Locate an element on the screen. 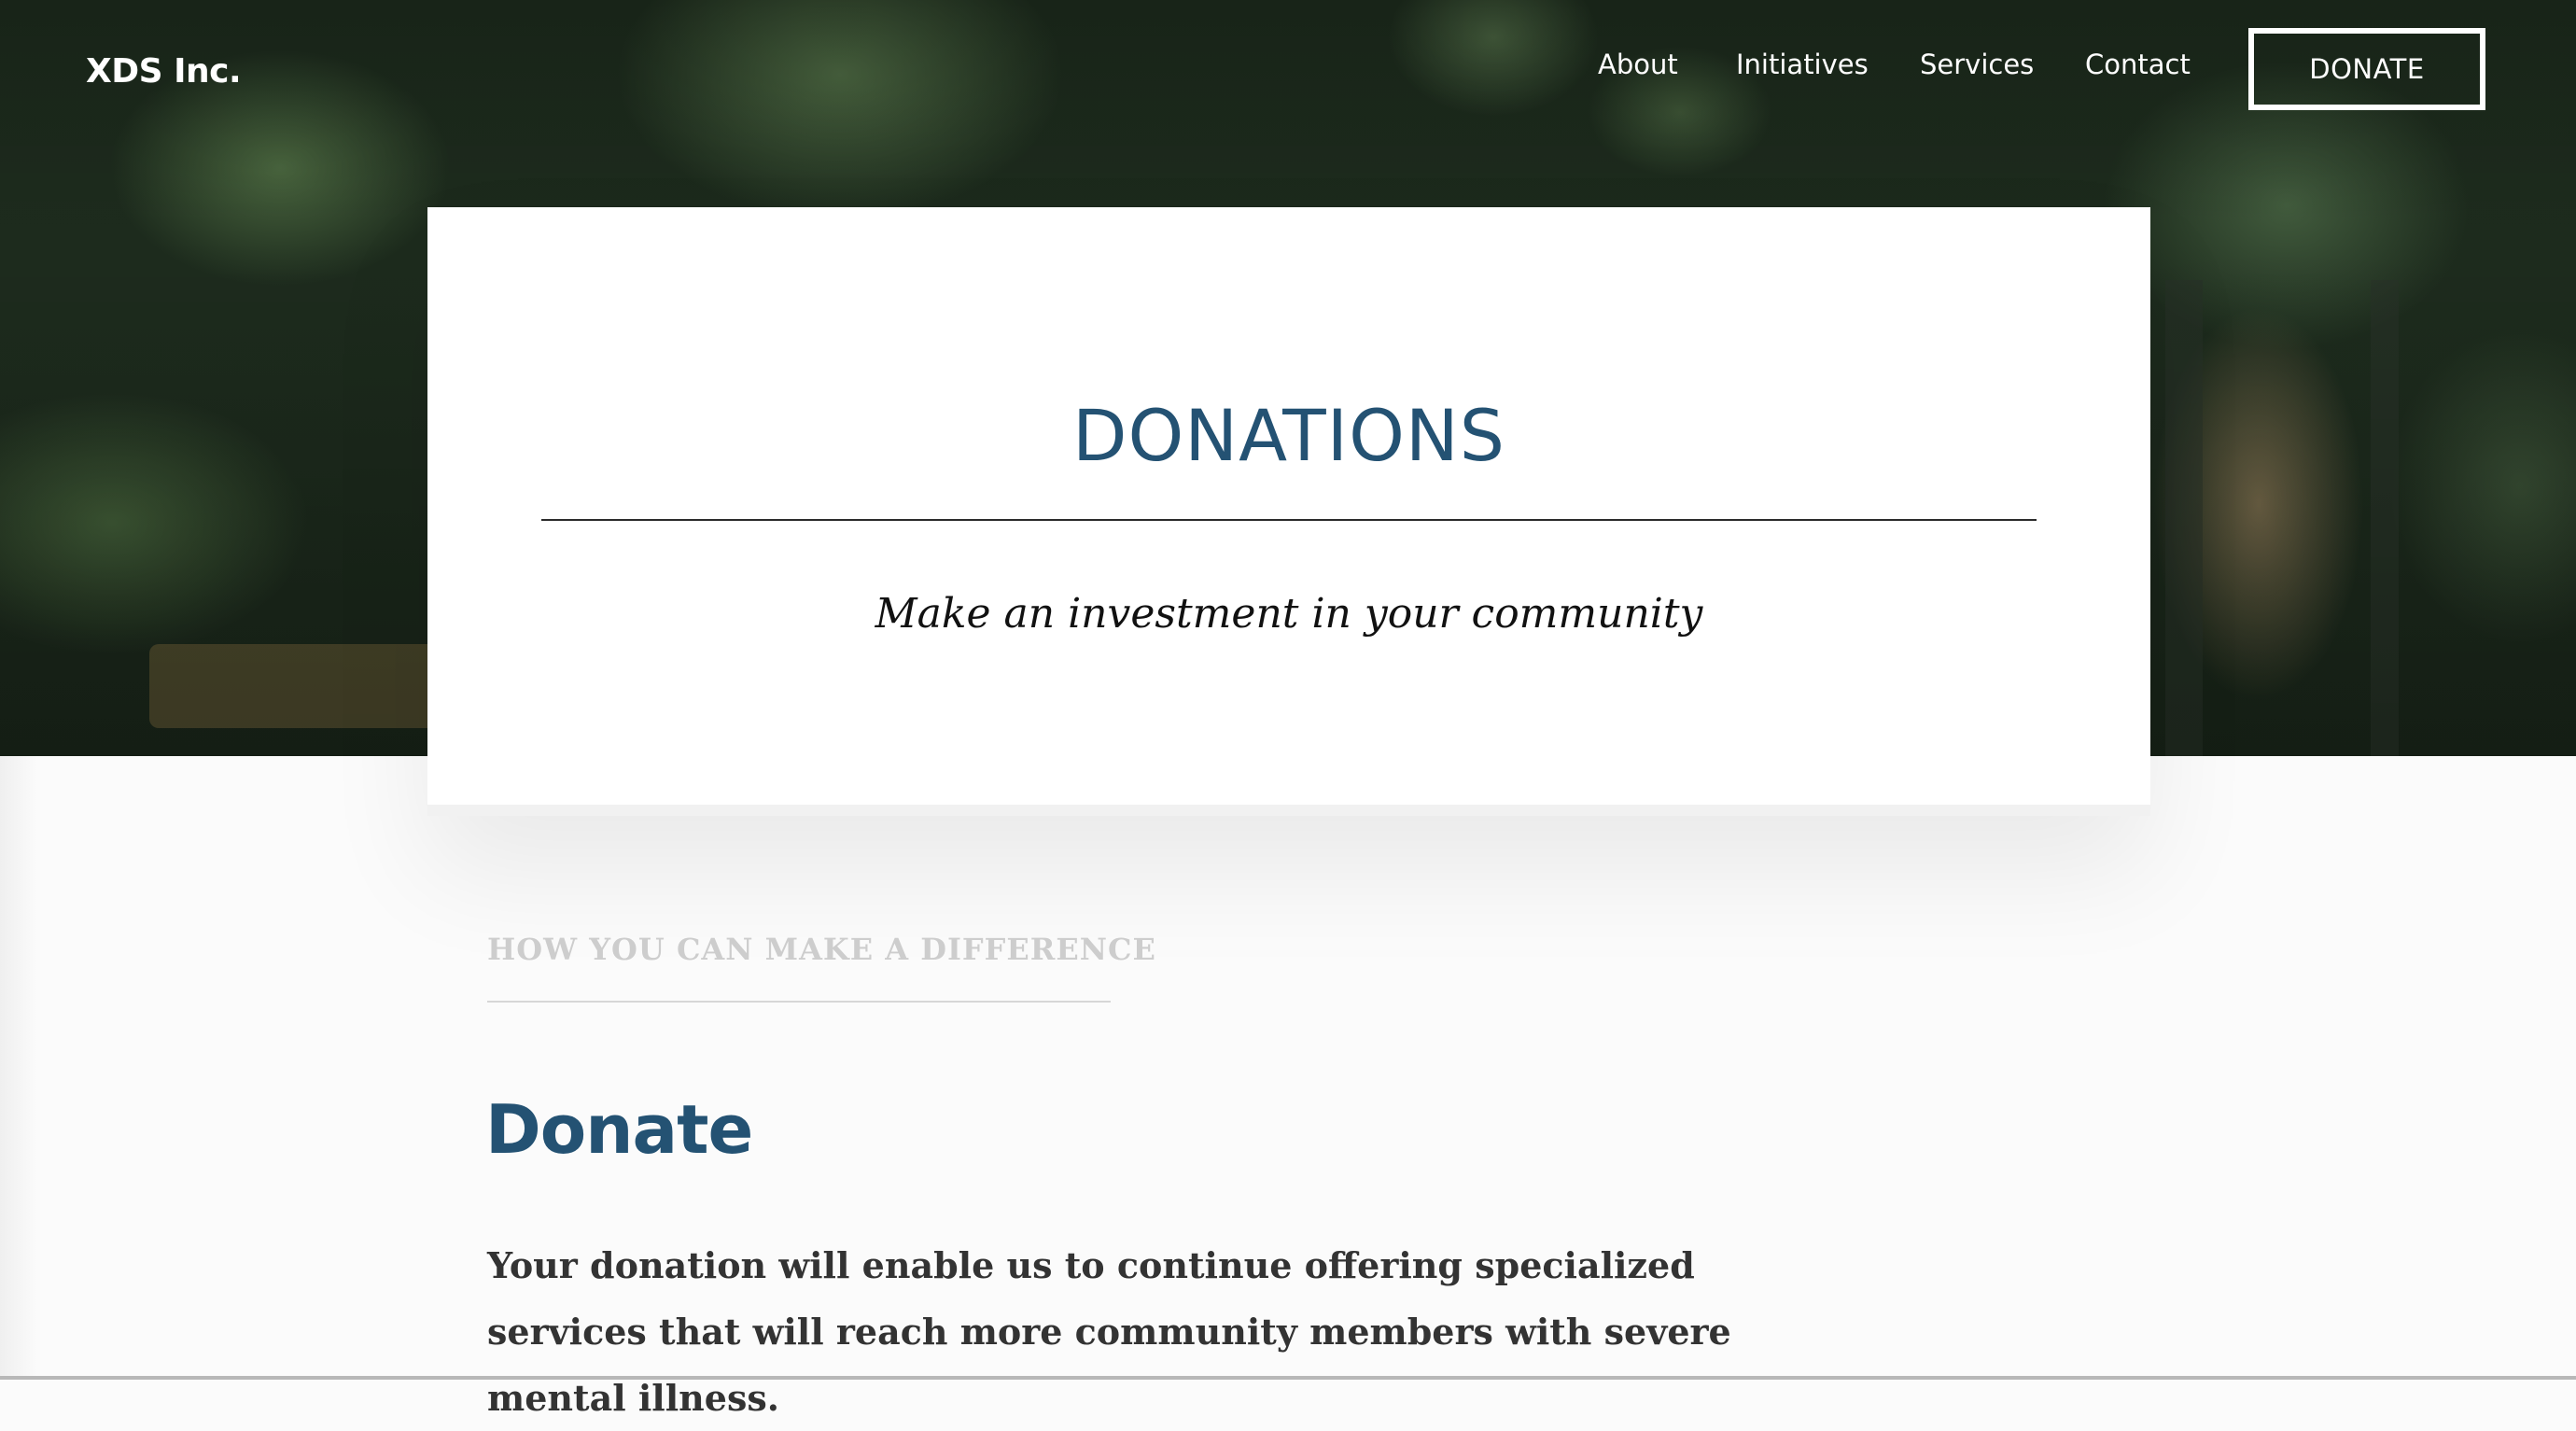  eyebrow-divider is located at coordinates (799, 1002).